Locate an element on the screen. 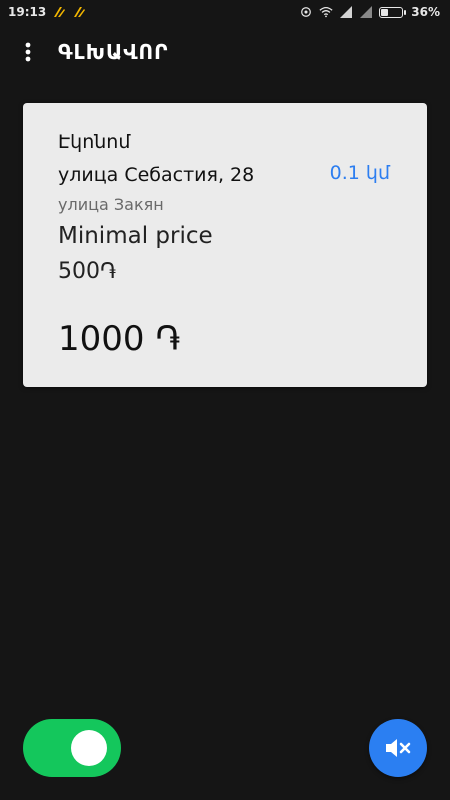  battery-level-fill is located at coordinates (385, 12).